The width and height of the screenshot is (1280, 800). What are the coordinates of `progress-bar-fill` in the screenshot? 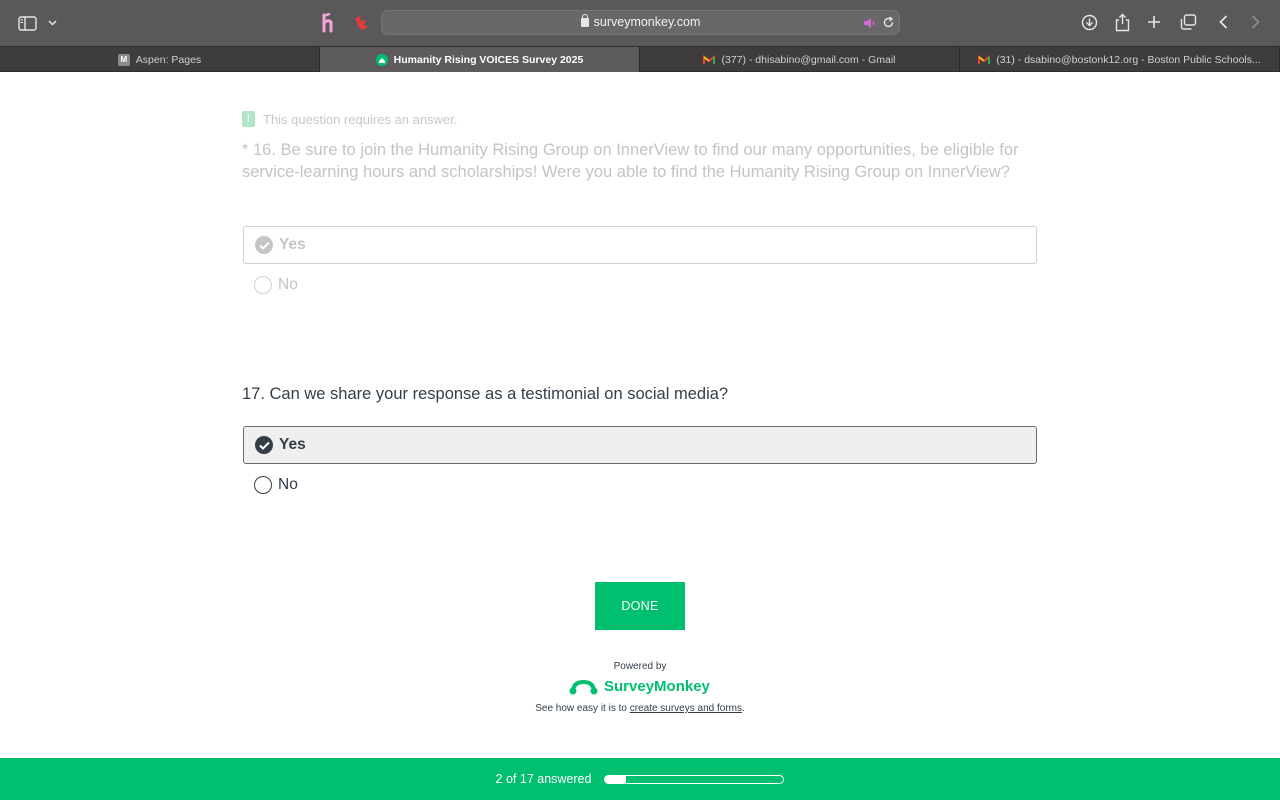 It's located at (616, 779).